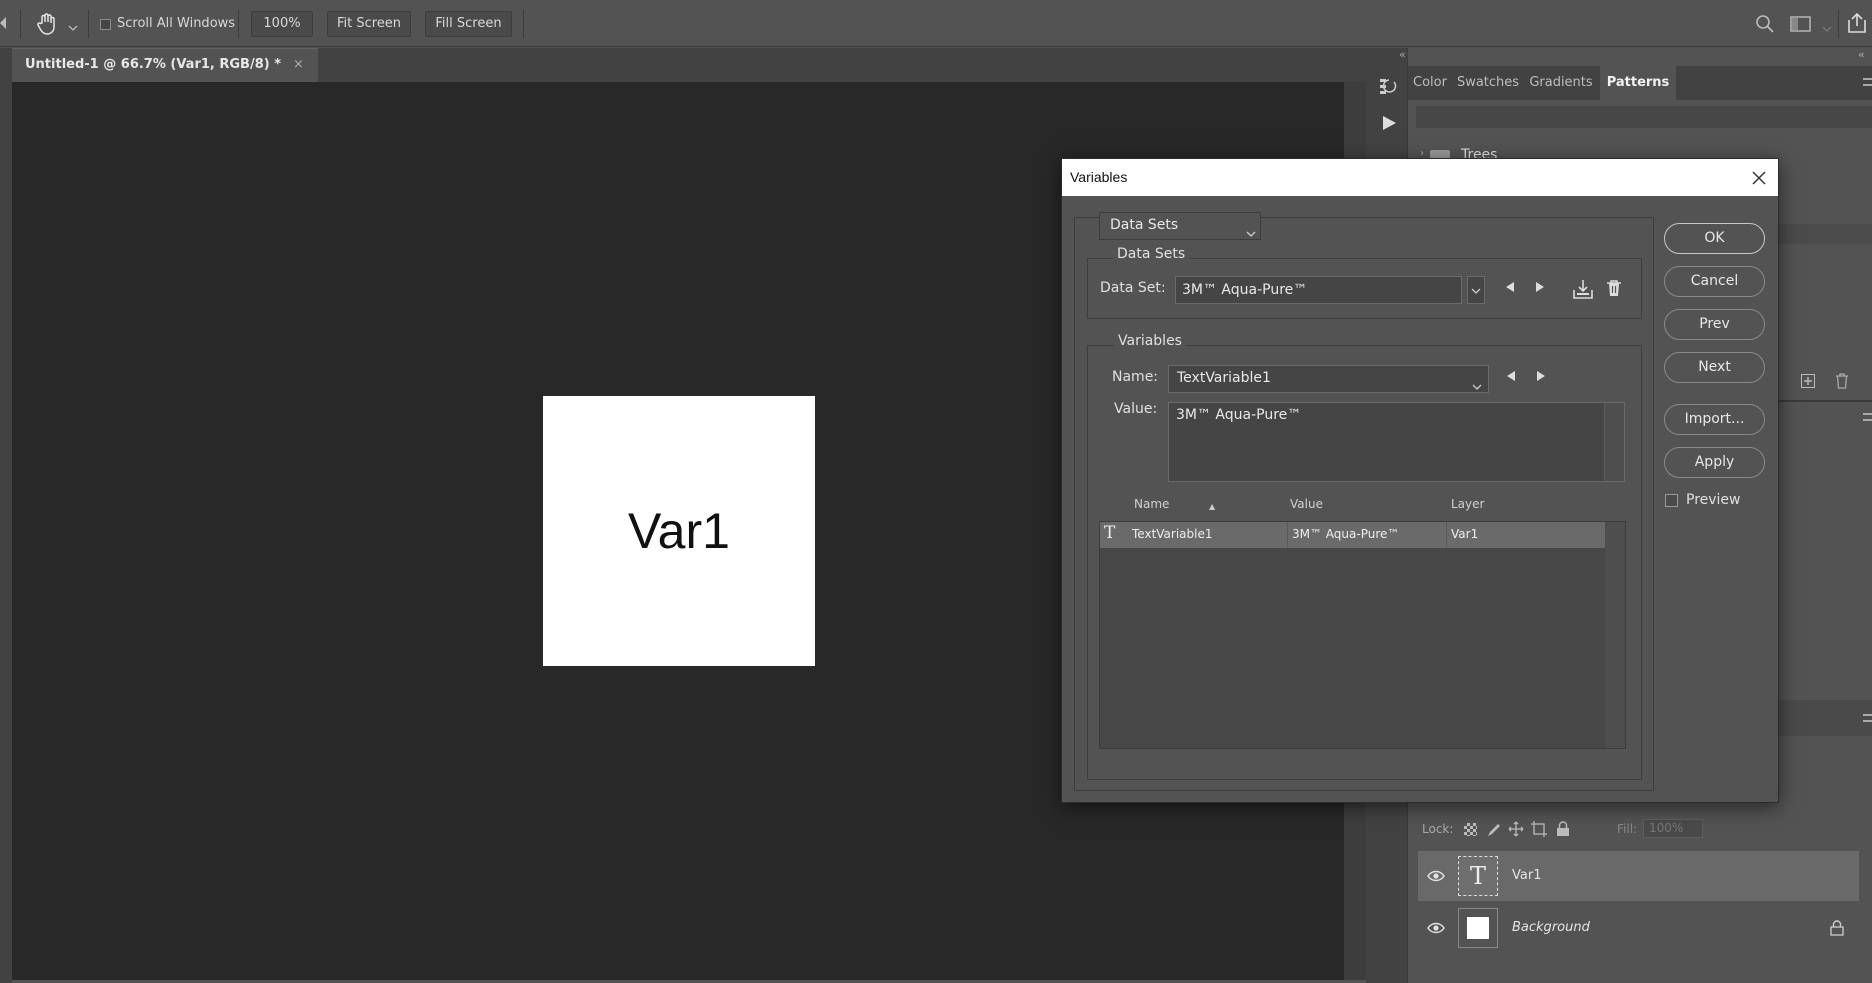  What do you see at coordinates (282, 24) in the screenshot?
I see `zoom-100-button: 100%` at bounding box center [282, 24].